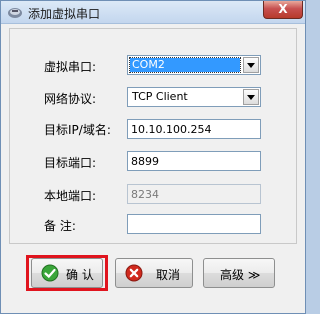  Describe the element at coordinates (70, 196) in the screenshot. I see `local-port-label: 本地端口:` at that location.